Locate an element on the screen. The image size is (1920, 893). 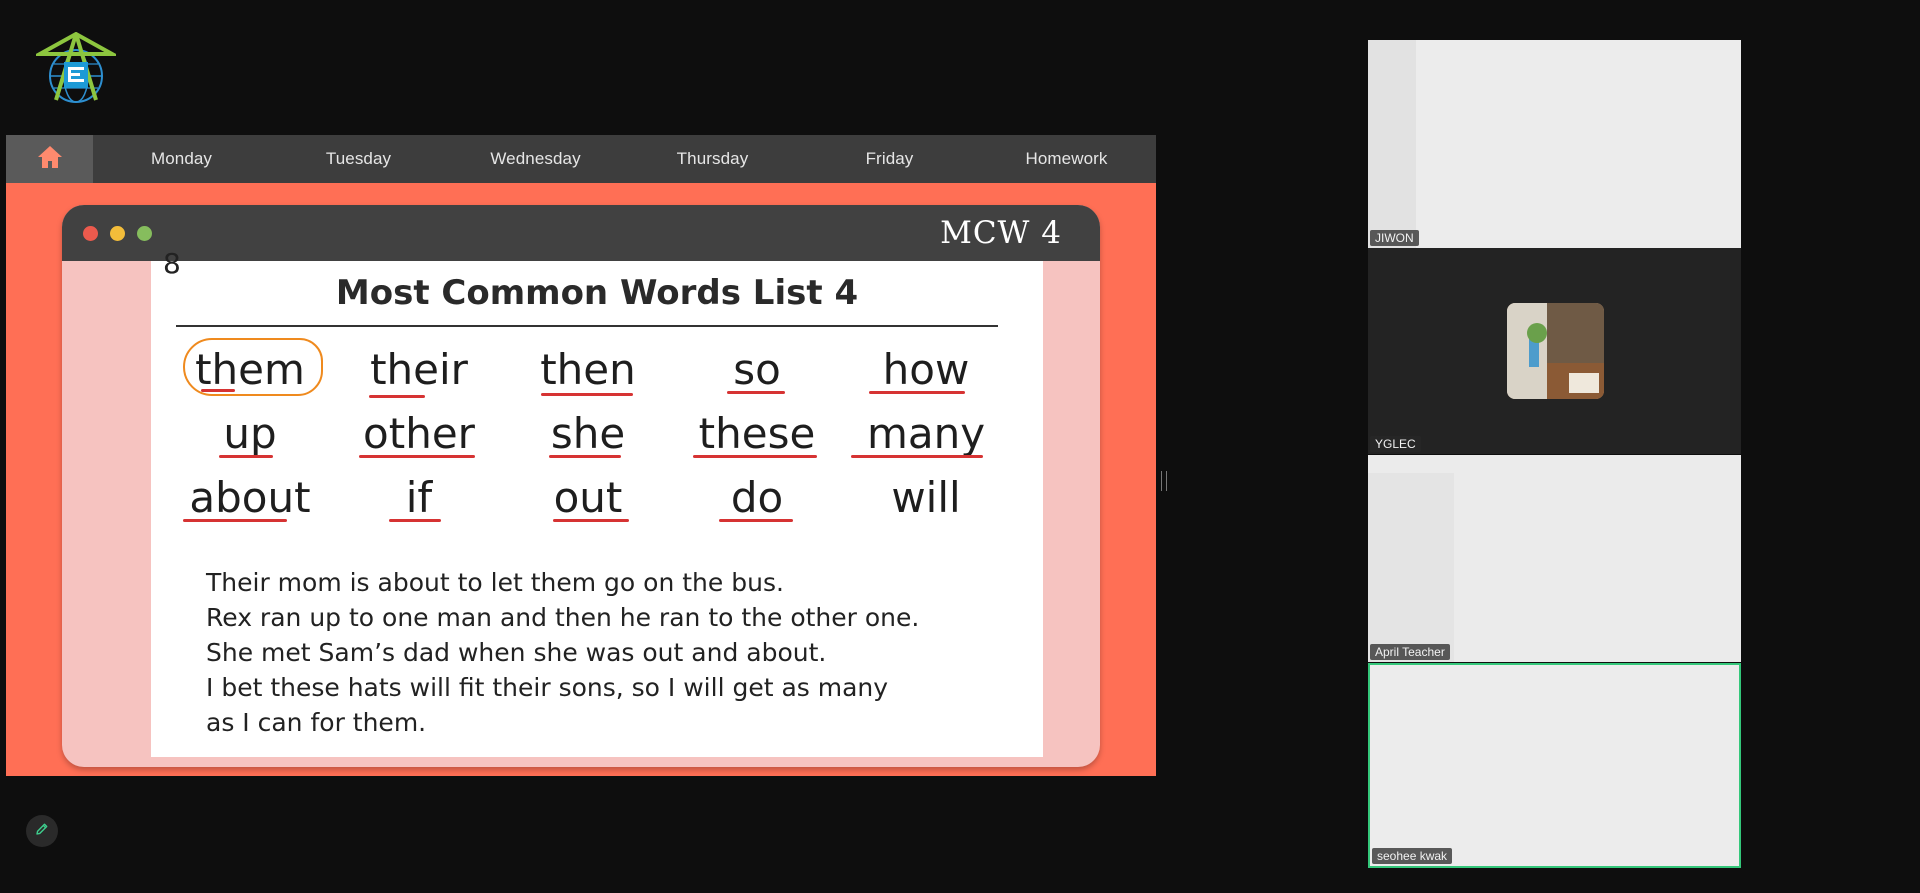
word-them: them is located at coordinates (250, 369).